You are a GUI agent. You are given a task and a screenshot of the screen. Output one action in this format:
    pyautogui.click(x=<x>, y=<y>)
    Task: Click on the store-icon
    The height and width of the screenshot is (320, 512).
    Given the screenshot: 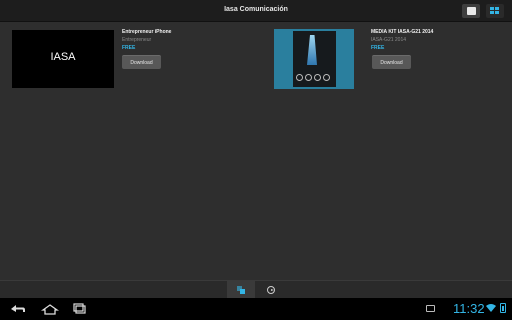 What is the action you would take?
    pyautogui.click(x=271, y=290)
    